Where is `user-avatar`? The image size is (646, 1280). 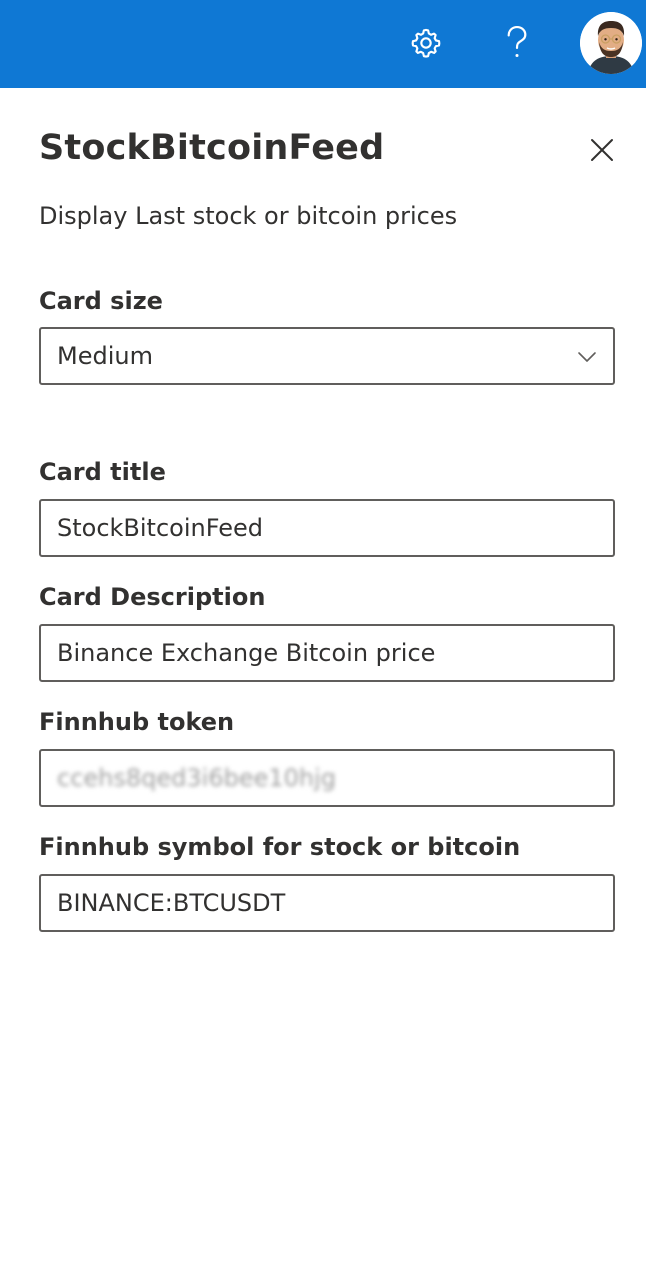 user-avatar is located at coordinates (611, 43).